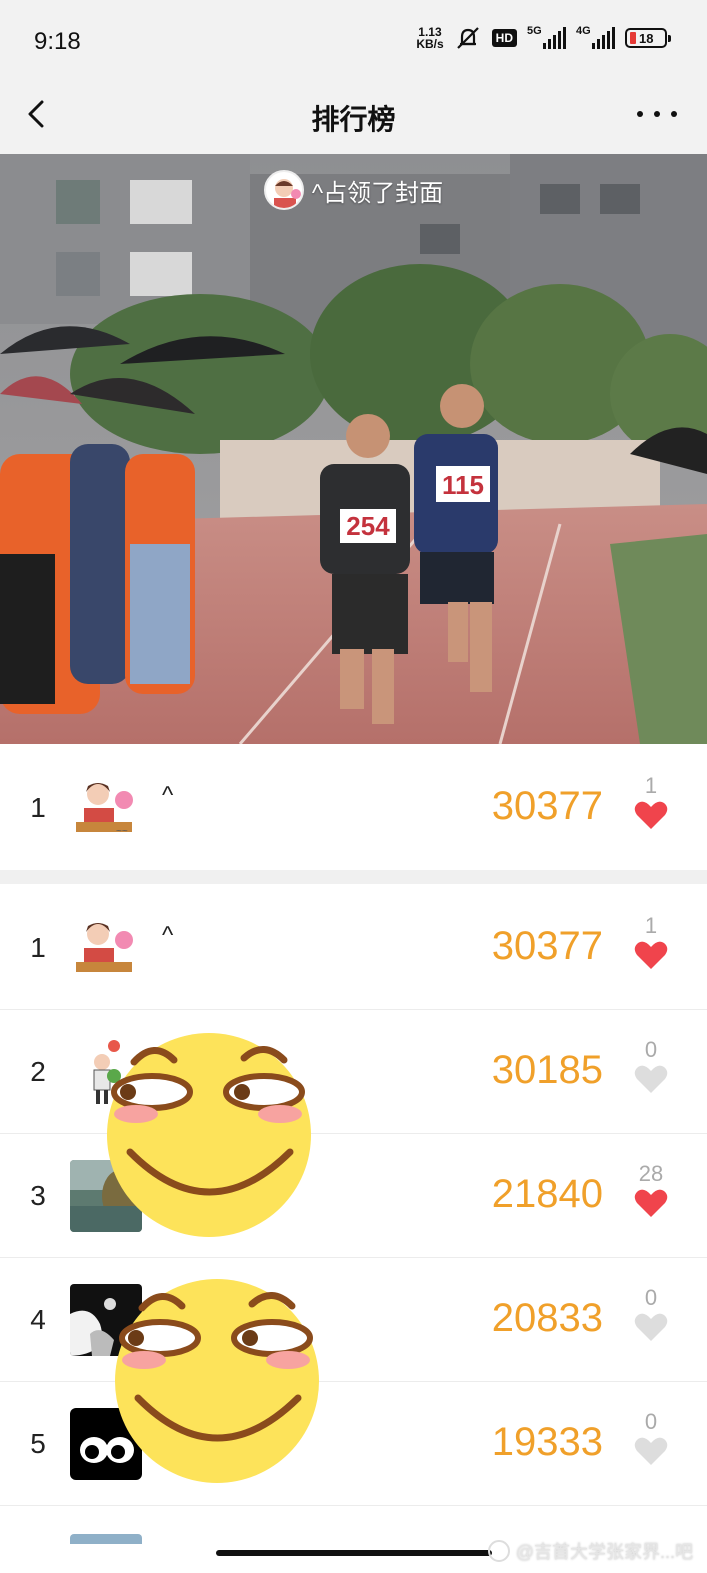  Describe the element at coordinates (38, 807) in the screenshot. I see `leader-rank: 1` at that location.